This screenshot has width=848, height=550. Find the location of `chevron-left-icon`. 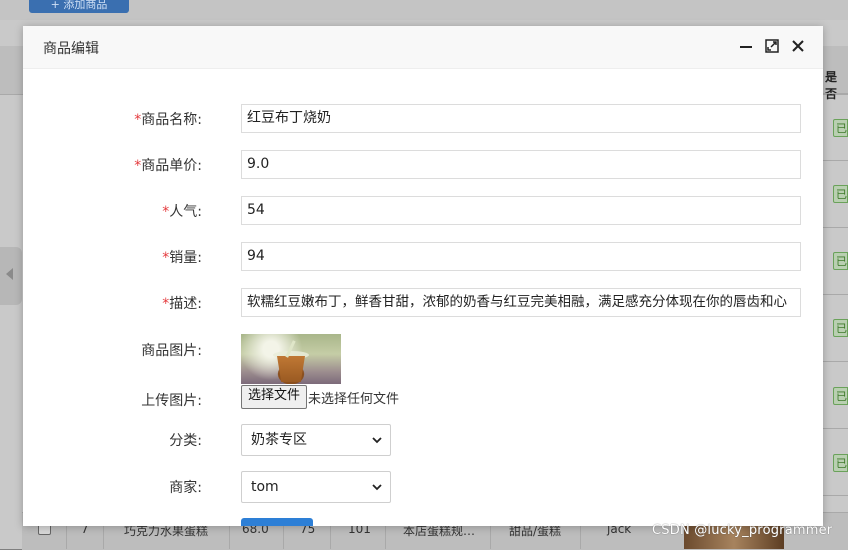

chevron-left-icon is located at coordinates (9, 274).